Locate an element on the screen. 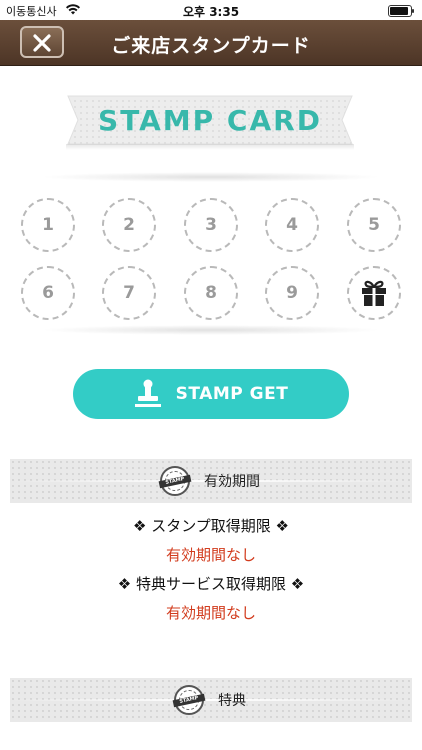 This screenshot has width=422, height=750. stamp-deadline-heading: ❖ スタンプ取得期限 ❖ is located at coordinates (211, 526).